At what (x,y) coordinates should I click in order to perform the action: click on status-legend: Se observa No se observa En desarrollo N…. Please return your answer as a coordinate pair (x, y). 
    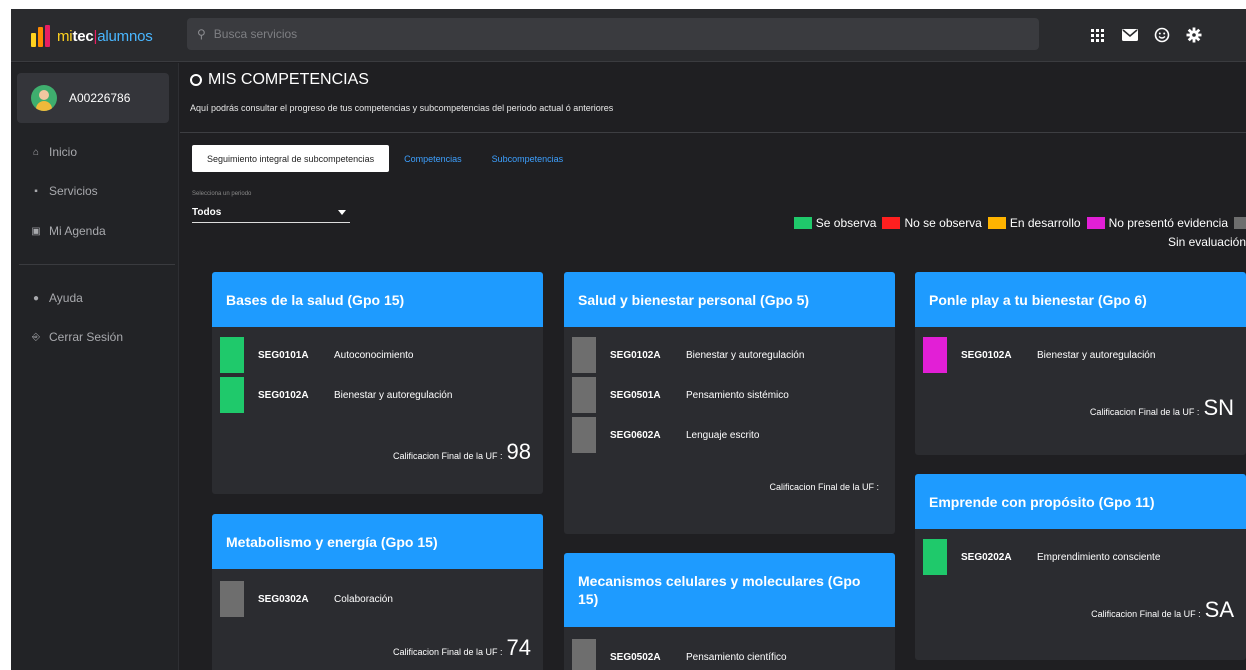
    Looking at the image, I should click on (996, 232).